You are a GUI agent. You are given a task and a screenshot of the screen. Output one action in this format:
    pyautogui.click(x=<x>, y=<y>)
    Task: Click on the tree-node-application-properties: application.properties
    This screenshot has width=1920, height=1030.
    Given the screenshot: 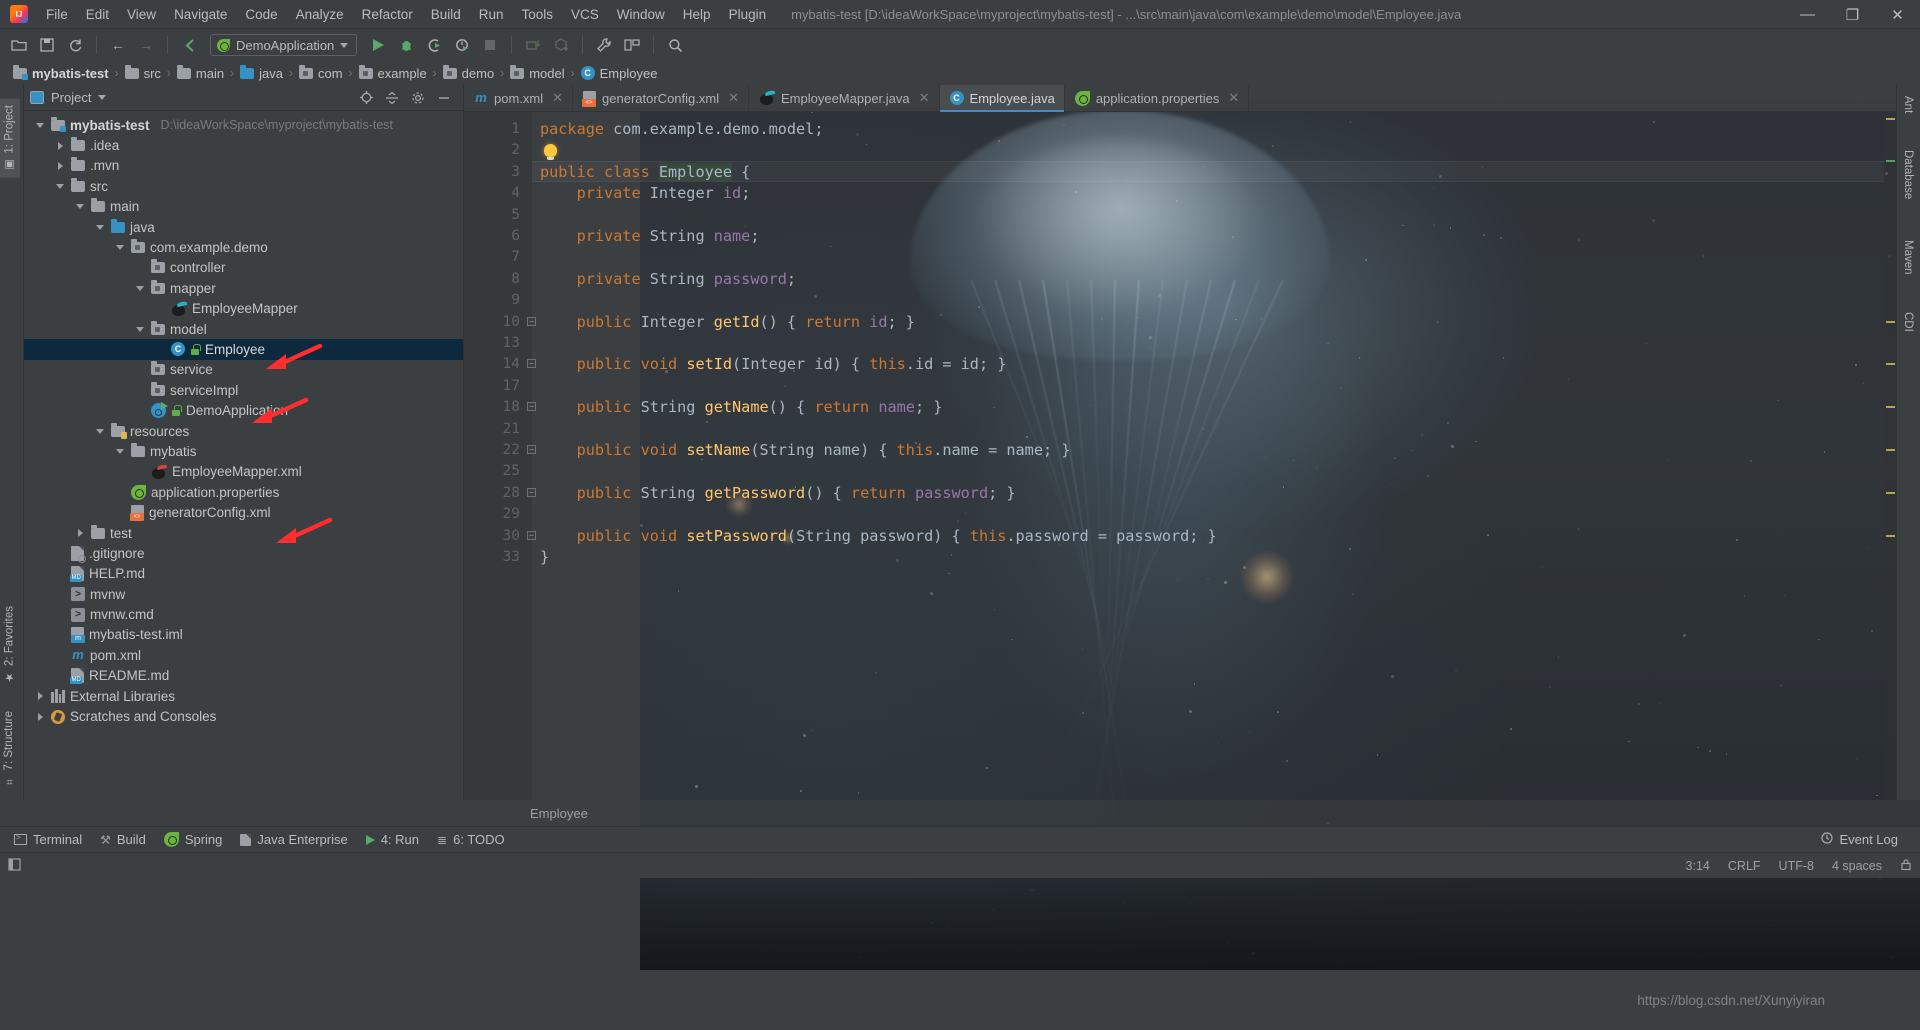 What is the action you would take?
    pyautogui.click(x=243, y=492)
    